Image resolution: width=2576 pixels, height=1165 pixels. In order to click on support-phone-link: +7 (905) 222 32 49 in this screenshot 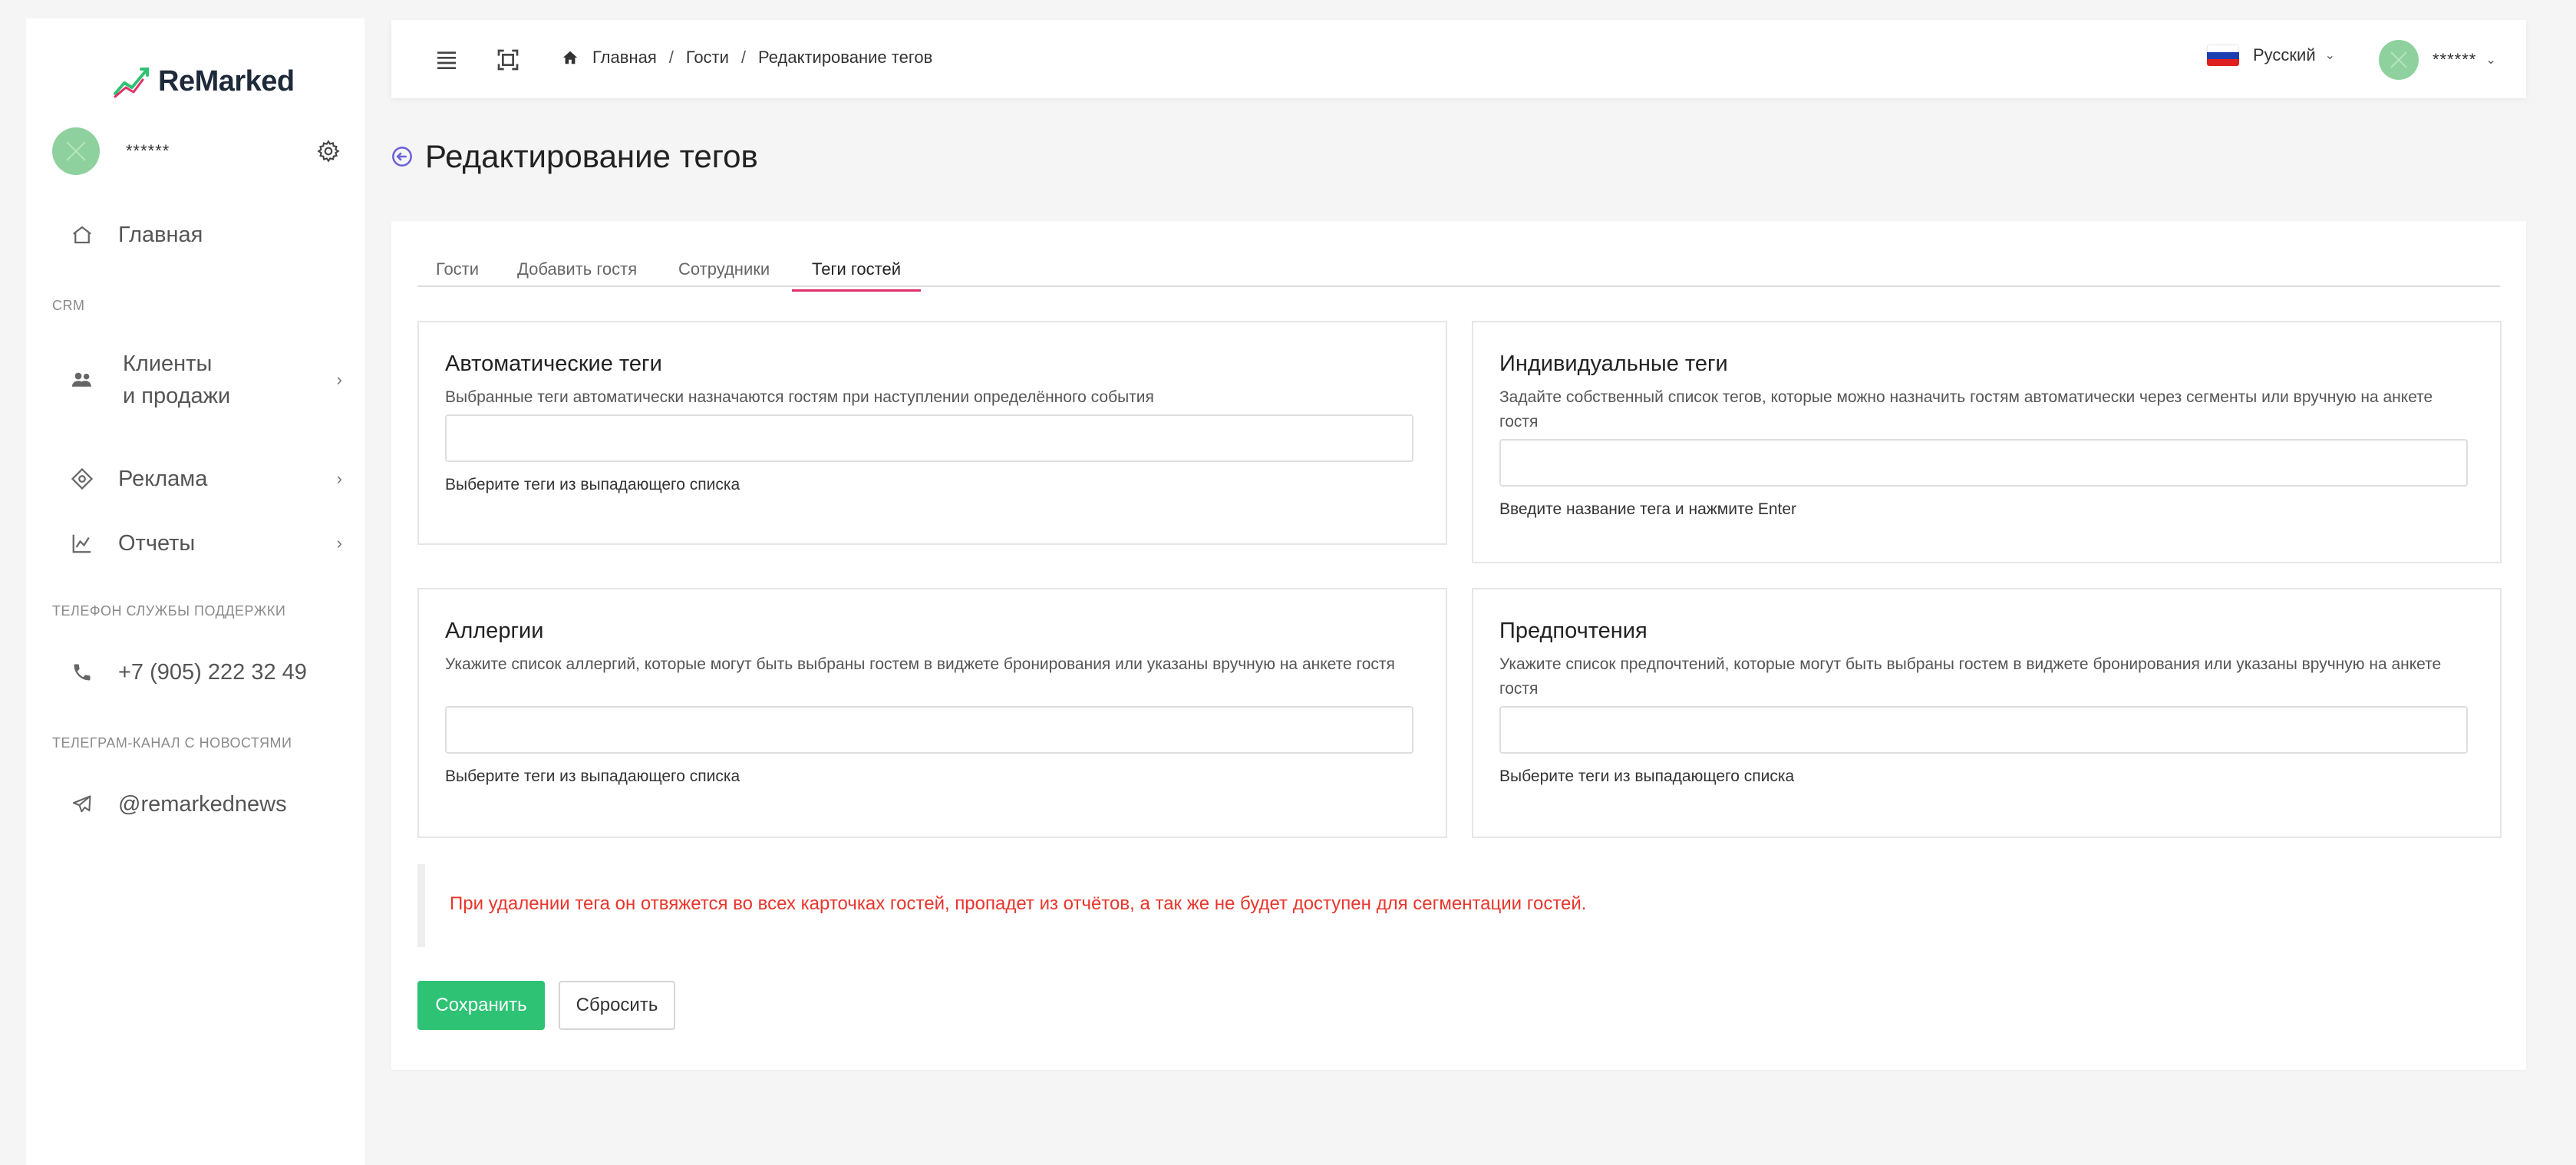, I will do `click(211, 672)`.